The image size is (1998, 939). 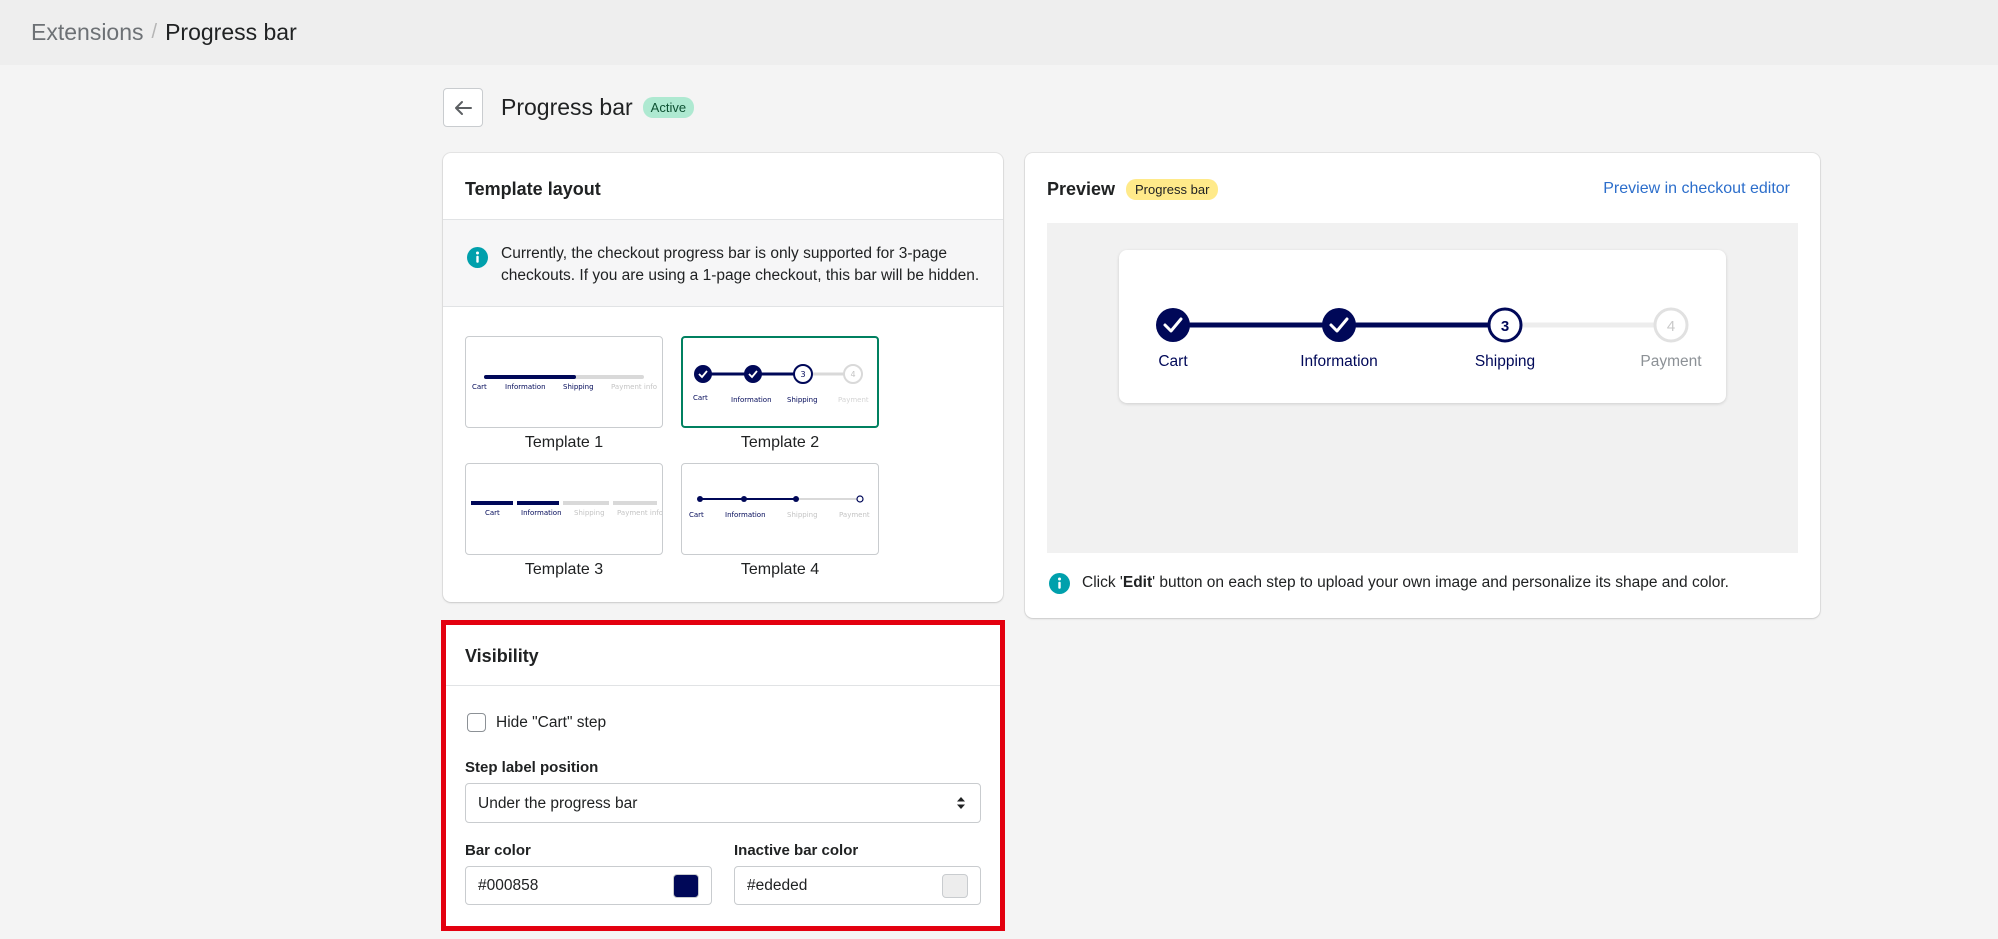 I want to click on progress-bar-graphic: 3 4 Cart Information Shipping Payment, so click(x=1429, y=338).